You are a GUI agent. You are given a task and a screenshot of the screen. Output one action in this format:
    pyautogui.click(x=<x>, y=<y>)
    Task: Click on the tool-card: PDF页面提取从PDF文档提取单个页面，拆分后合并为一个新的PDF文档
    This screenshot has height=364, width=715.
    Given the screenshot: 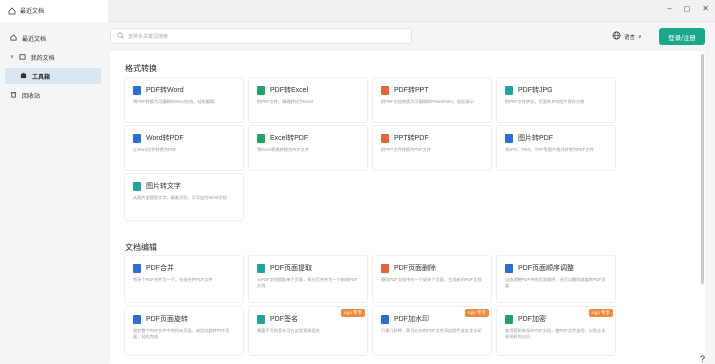 What is the action you would take?
    pyautogui.click(x=308, y=279)
    